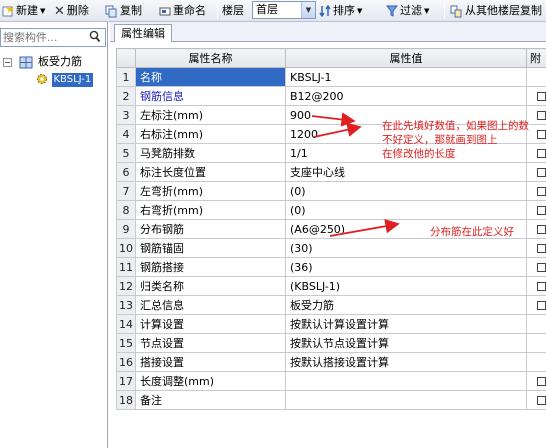 The image size is (546, 448). I want to click on property-name: 节点设置, so click(210, 343).